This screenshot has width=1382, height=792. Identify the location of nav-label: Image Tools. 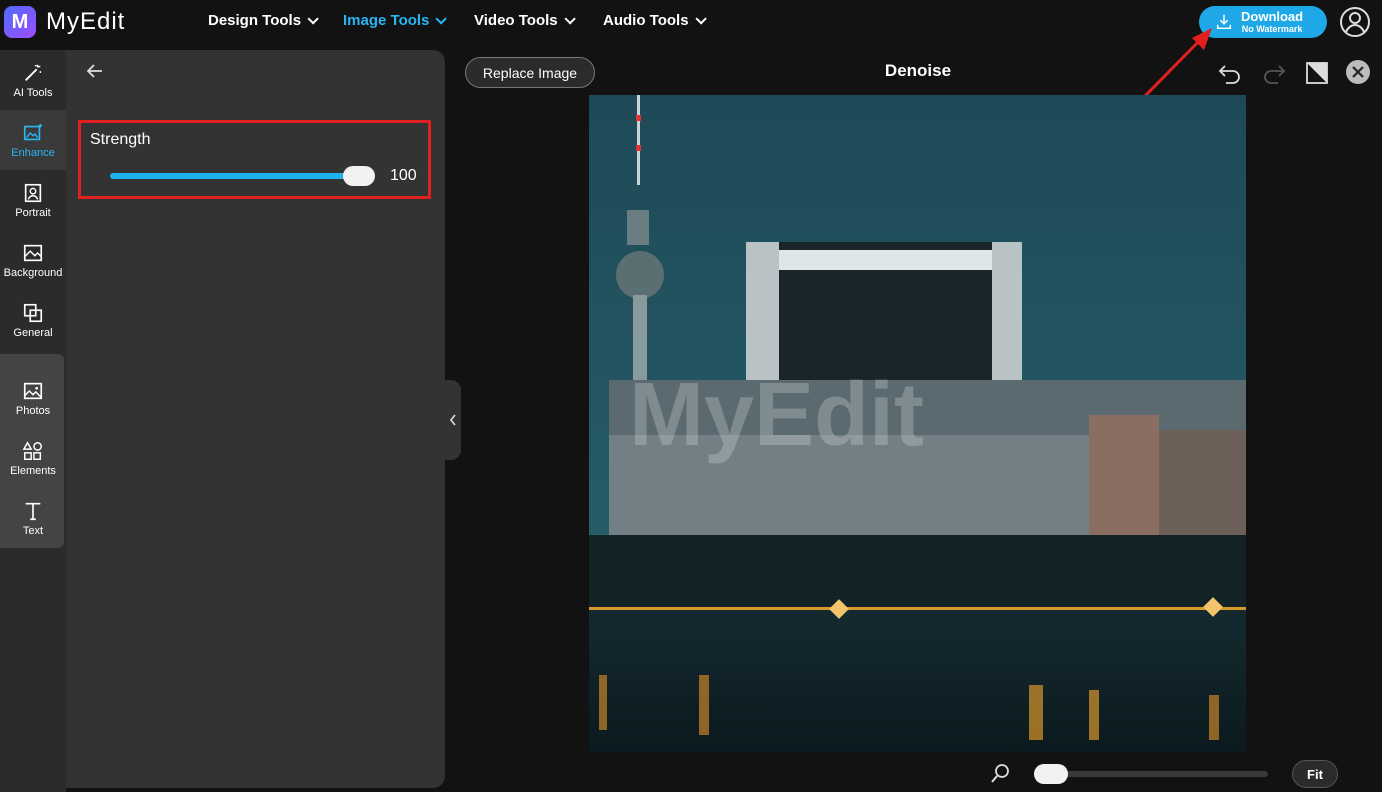
(386, 20).